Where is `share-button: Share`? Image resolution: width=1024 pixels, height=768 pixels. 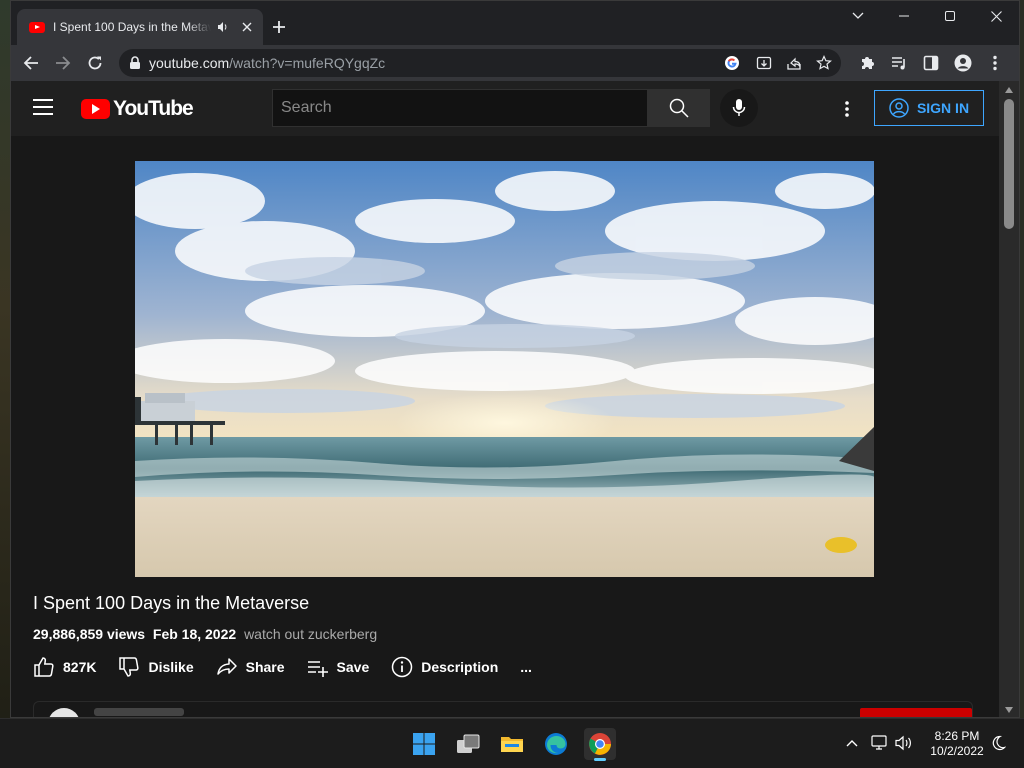
share-button: Share is located at coordinates (250, 667).